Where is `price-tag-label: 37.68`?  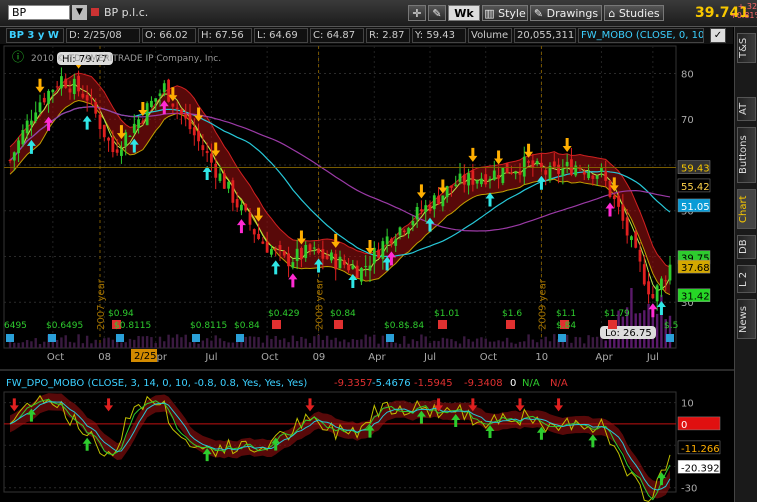
price-tag-label: 37.68 is located at coordinates (695, 268).